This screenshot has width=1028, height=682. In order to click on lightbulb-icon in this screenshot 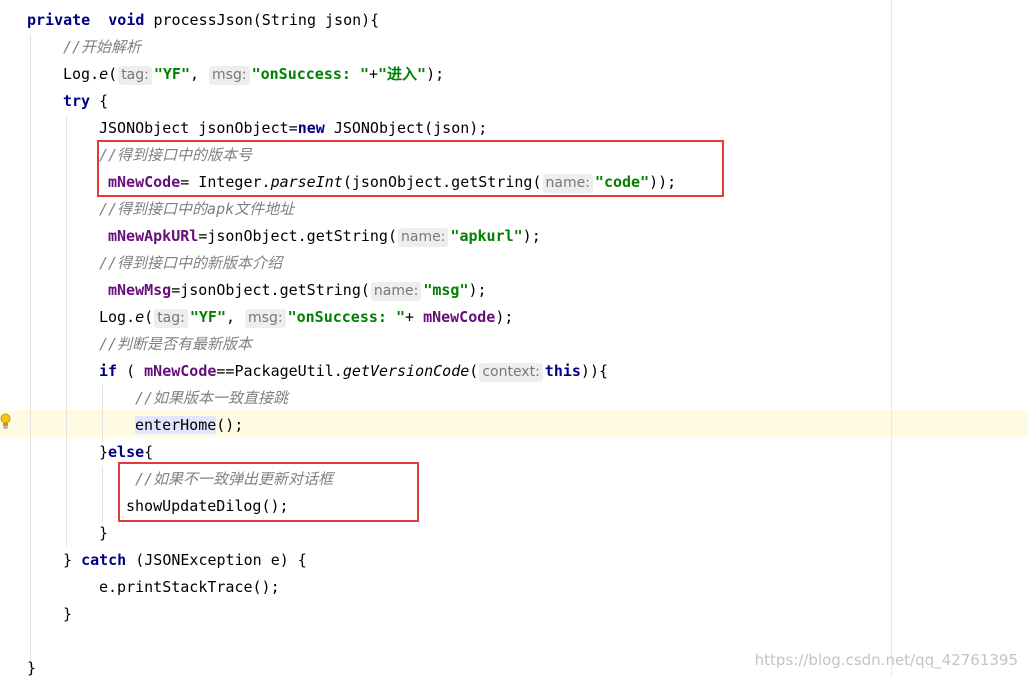, I will do `click(5, 421)`.